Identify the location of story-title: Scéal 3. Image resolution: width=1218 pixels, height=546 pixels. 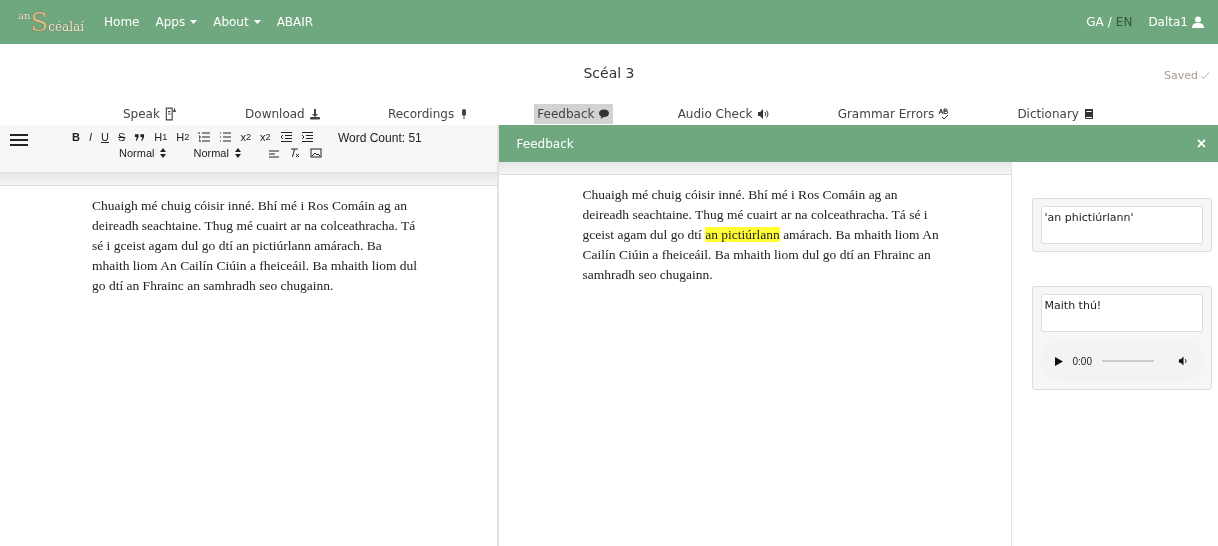
(609, 73).